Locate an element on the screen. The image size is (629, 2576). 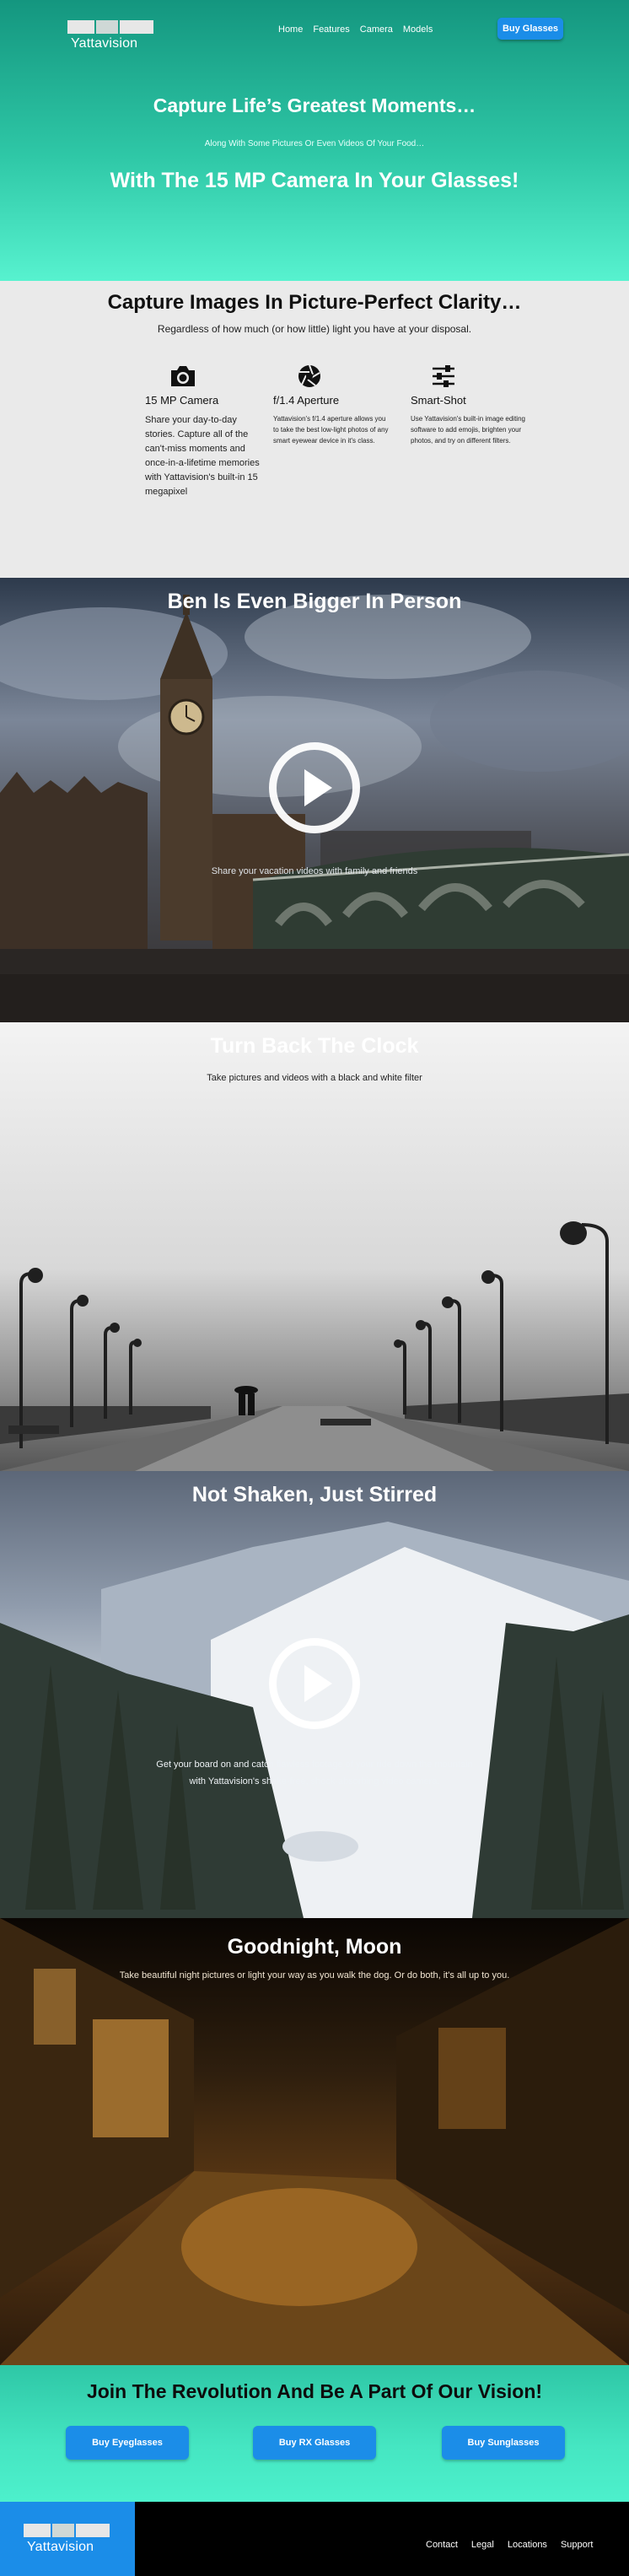
nav-link-models: Models is located at coordinates (418, 29).